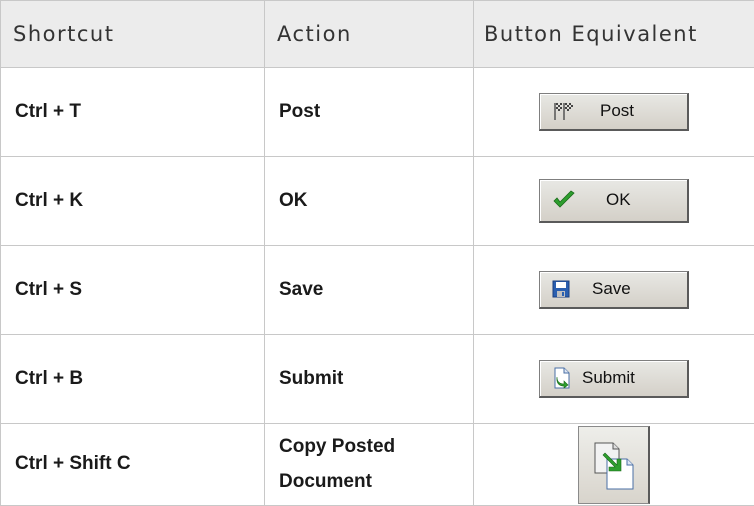  Describe the element at coordinates (369, 378) in the screenshot. I see `action-cell: Submit` at that location.